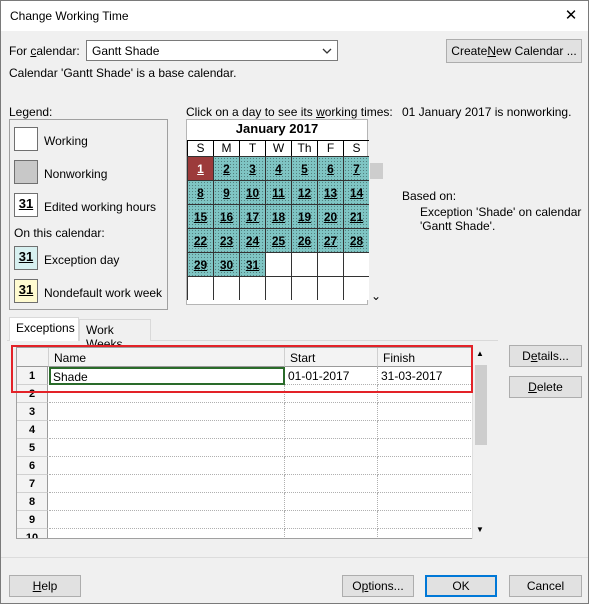 This screenshot has width=589, height=604. Describe the element at coordinates (330, 168) in the screenshot. I see `calendar-day: 6` at that location.